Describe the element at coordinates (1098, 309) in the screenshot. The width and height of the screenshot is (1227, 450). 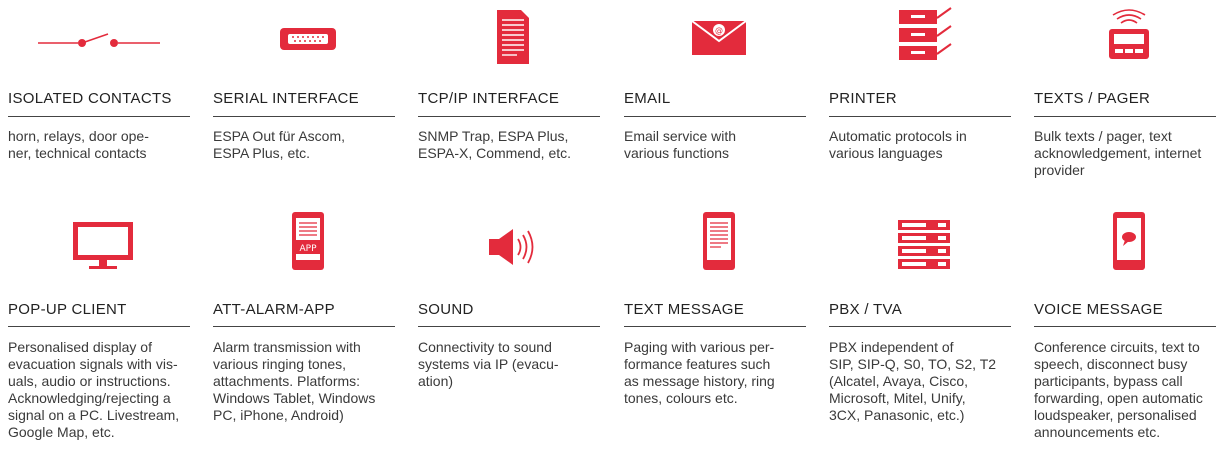
I see `card-title: VOICE MESSAGE` at that location.